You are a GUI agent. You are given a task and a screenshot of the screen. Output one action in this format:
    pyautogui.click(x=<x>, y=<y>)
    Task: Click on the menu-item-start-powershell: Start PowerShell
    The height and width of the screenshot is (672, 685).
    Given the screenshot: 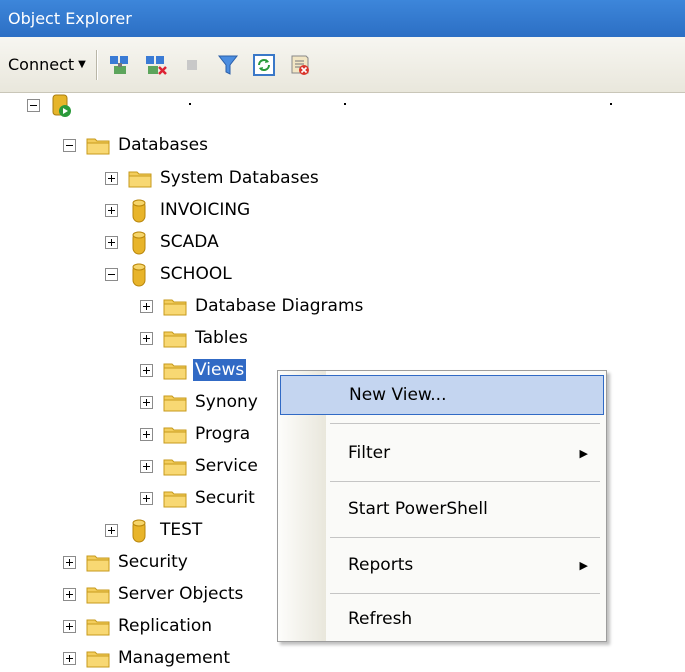 What is the action you would take?
    pyautogui.click(x=442, y=509)
    